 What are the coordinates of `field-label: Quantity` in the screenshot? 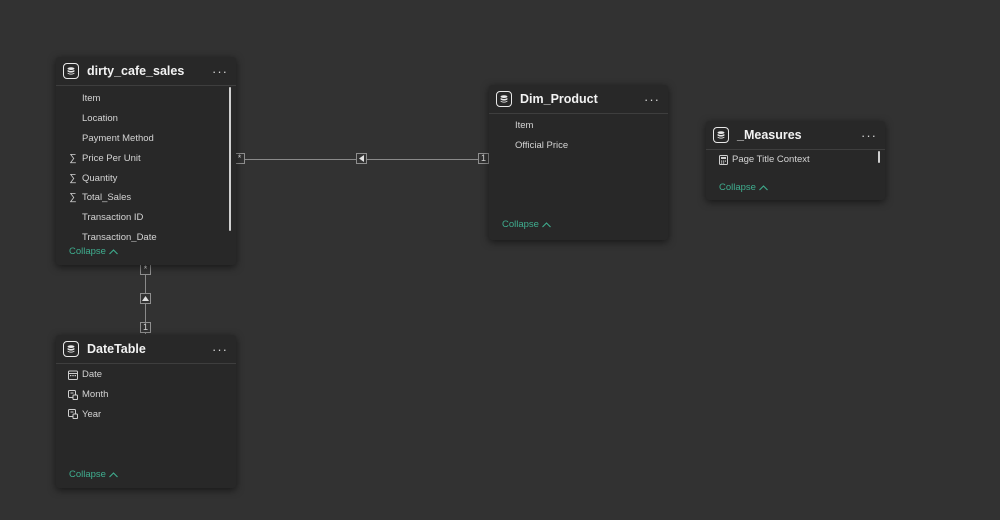 It's located at (100, 178).